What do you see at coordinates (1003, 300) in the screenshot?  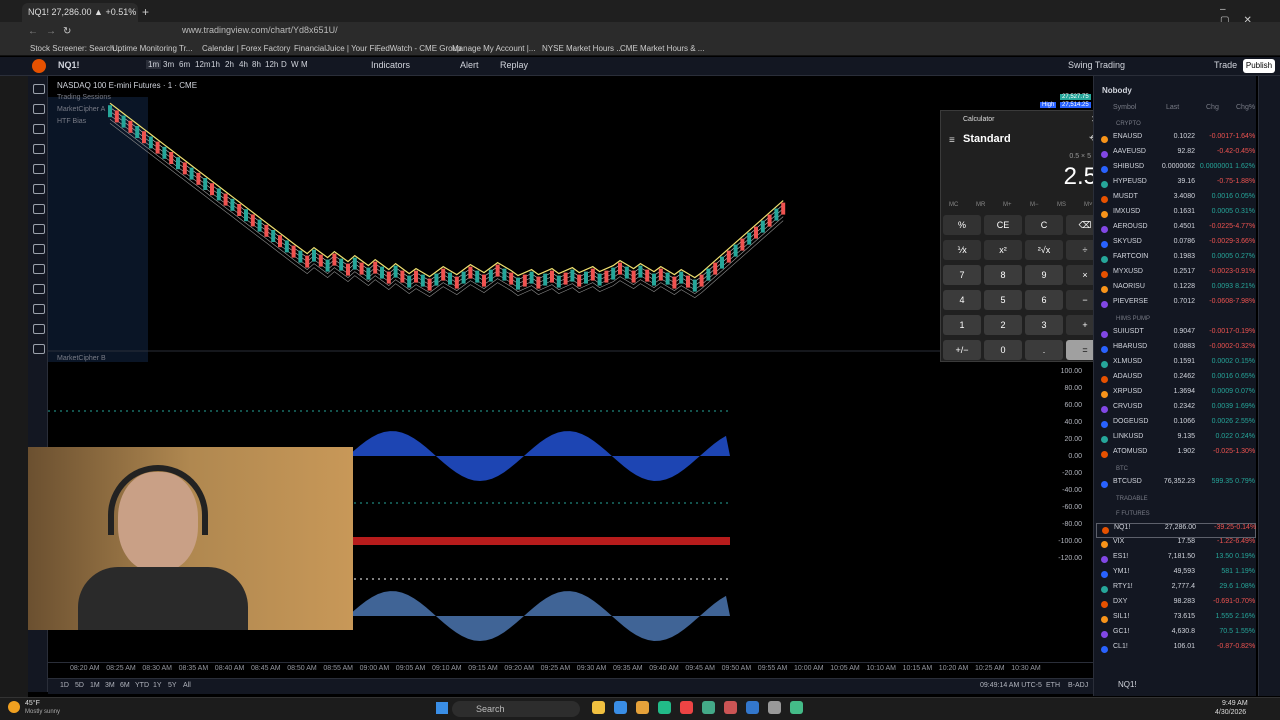 I see `calc-key: 5` at bounding box center [1003, 300].